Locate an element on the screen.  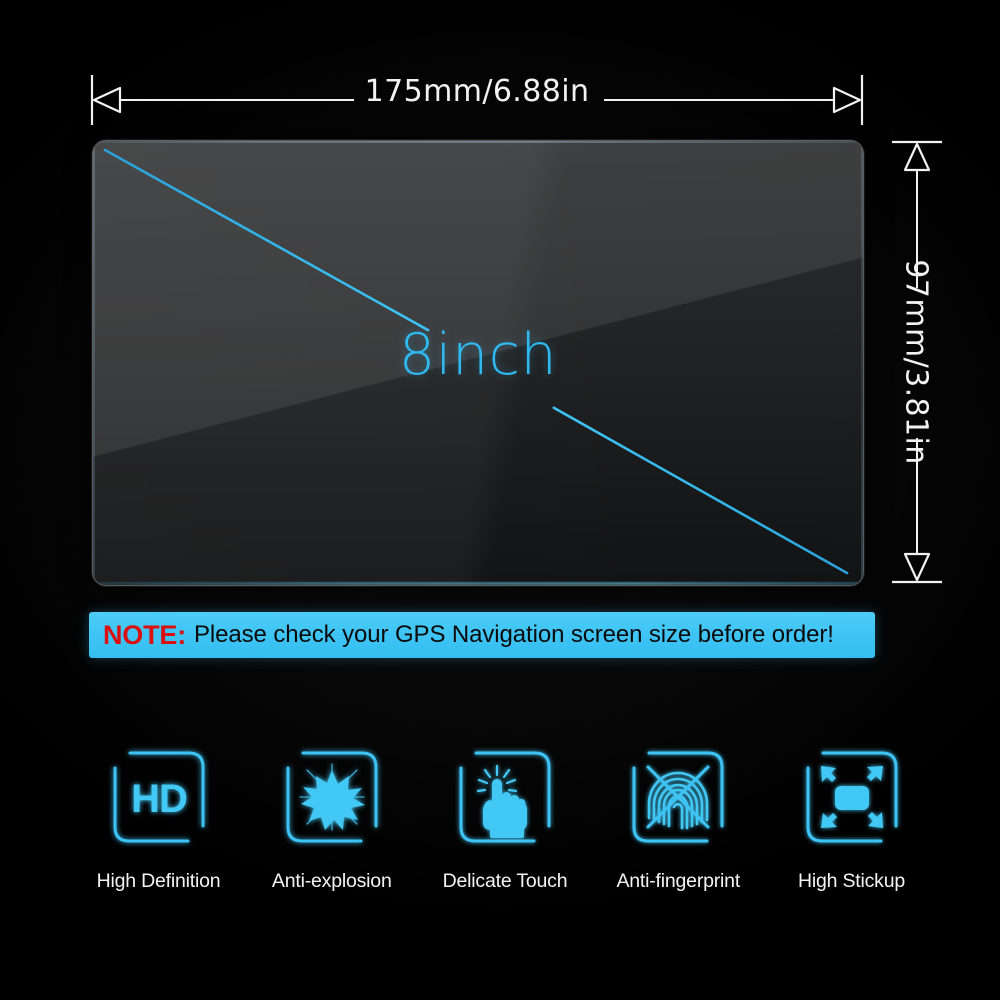
width-dimension: 175mm/6.88in is located at coordinates (477, 100).